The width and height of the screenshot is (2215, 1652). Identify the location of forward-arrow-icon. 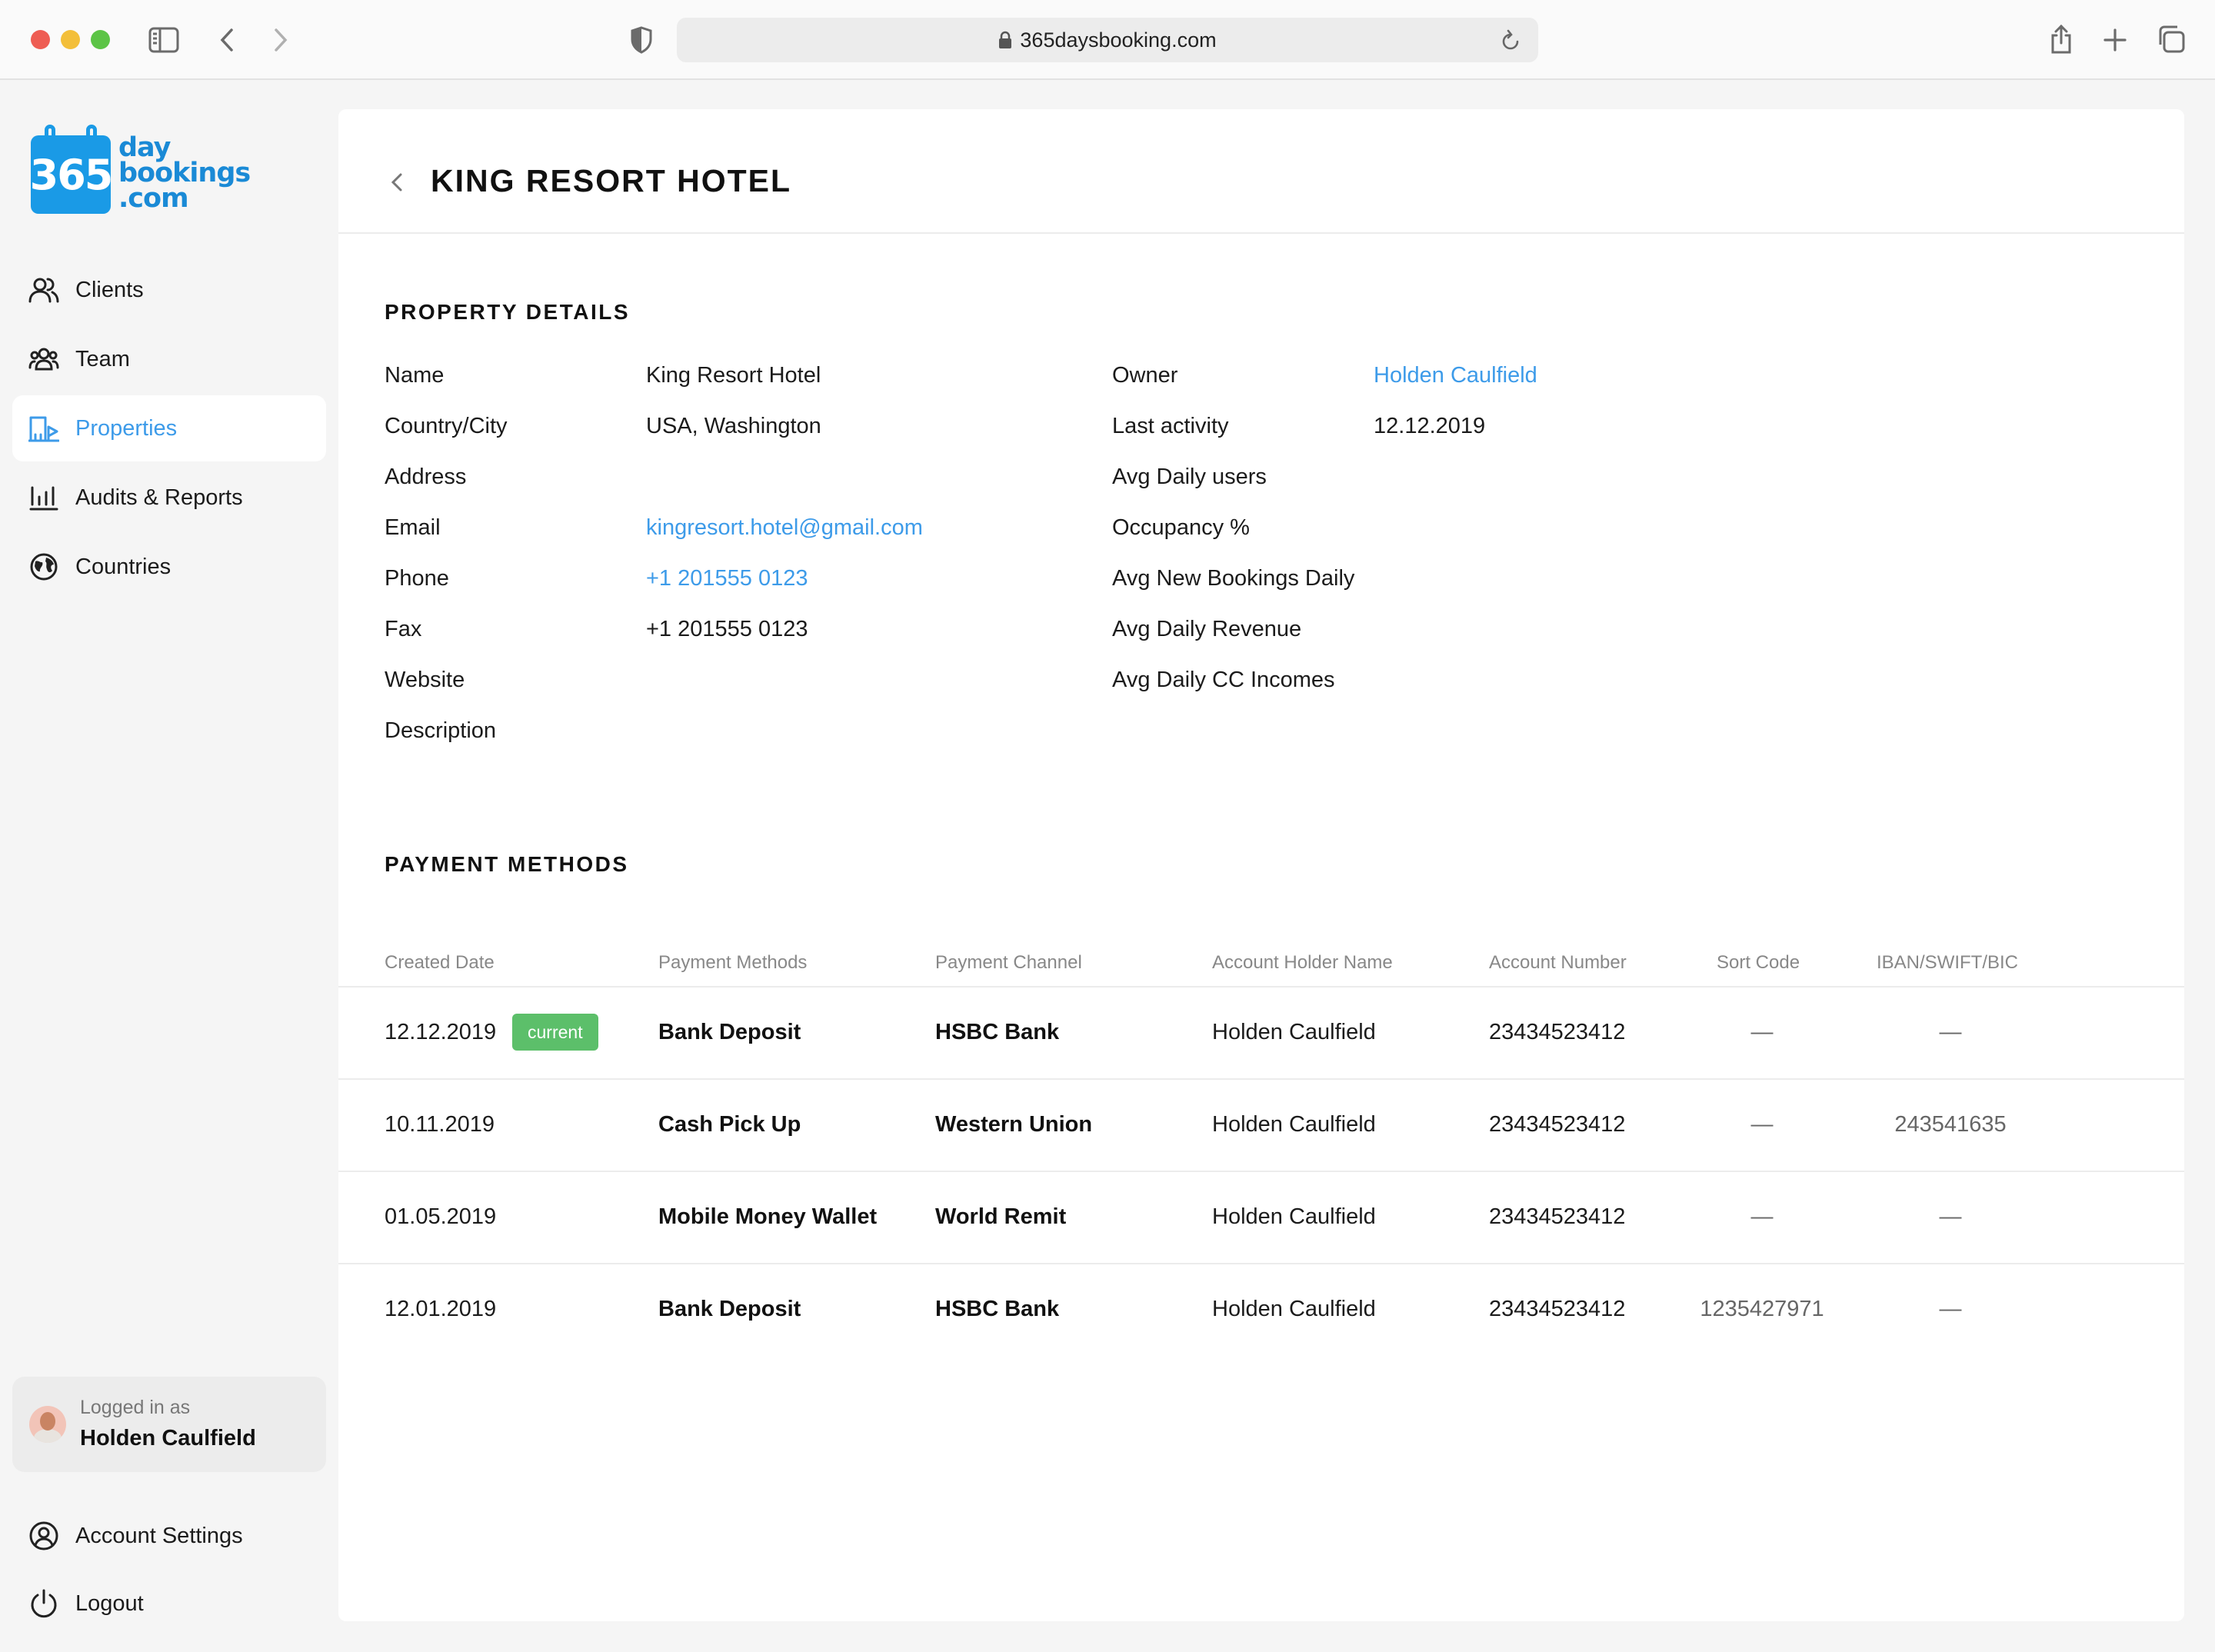
(280, 40).